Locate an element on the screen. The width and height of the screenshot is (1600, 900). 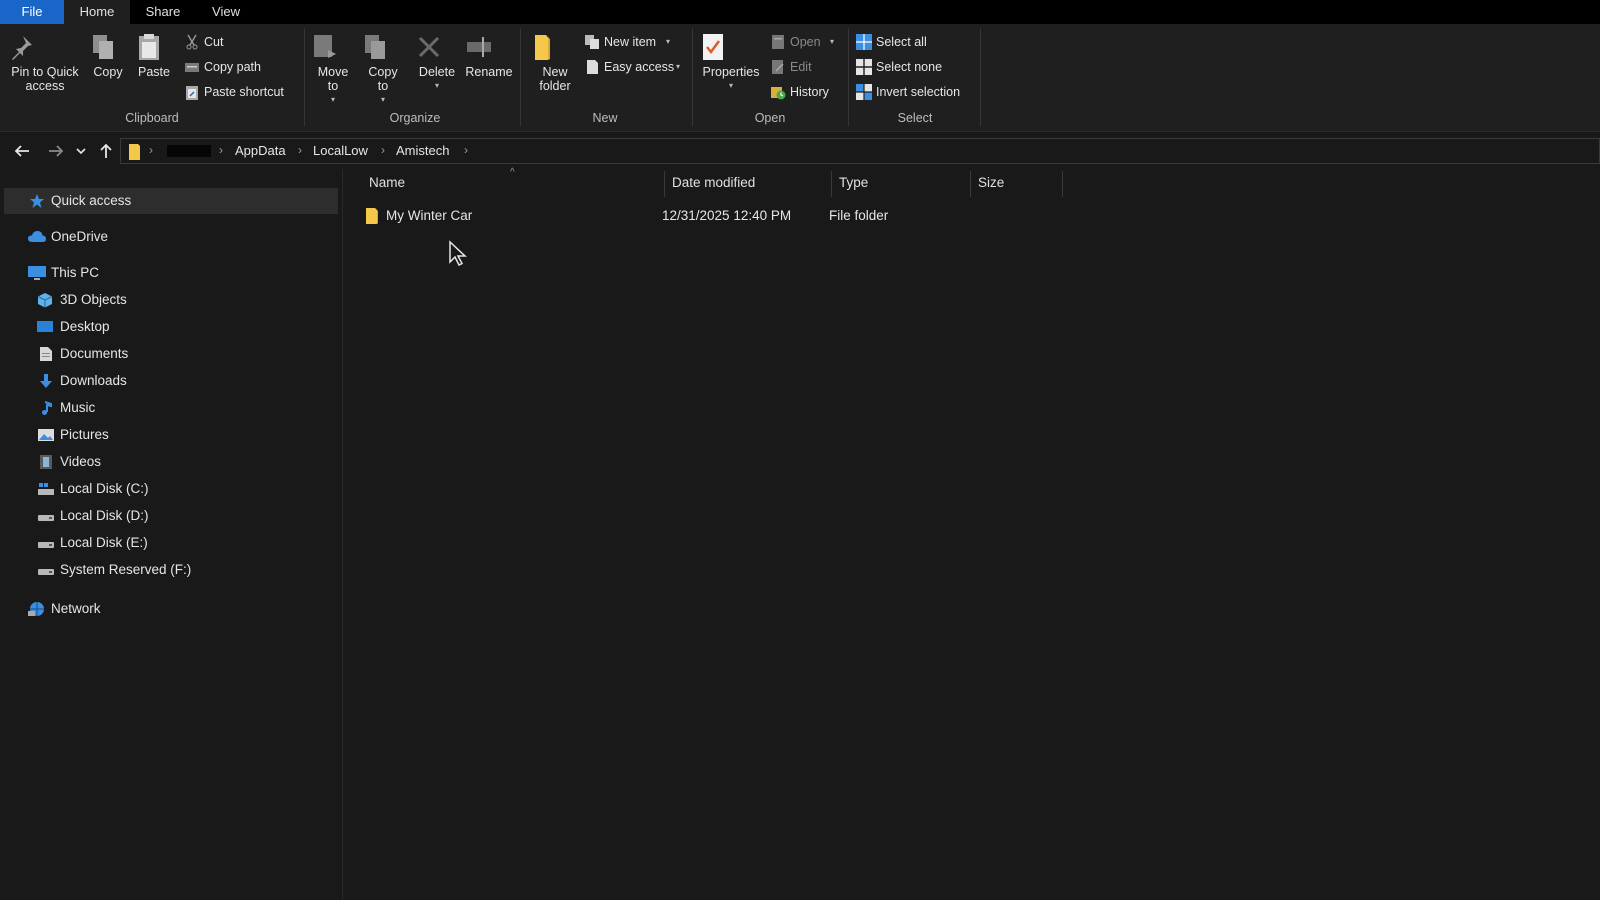
sidebar-item-downloads: Downloads is located at coordinates (171, 381).